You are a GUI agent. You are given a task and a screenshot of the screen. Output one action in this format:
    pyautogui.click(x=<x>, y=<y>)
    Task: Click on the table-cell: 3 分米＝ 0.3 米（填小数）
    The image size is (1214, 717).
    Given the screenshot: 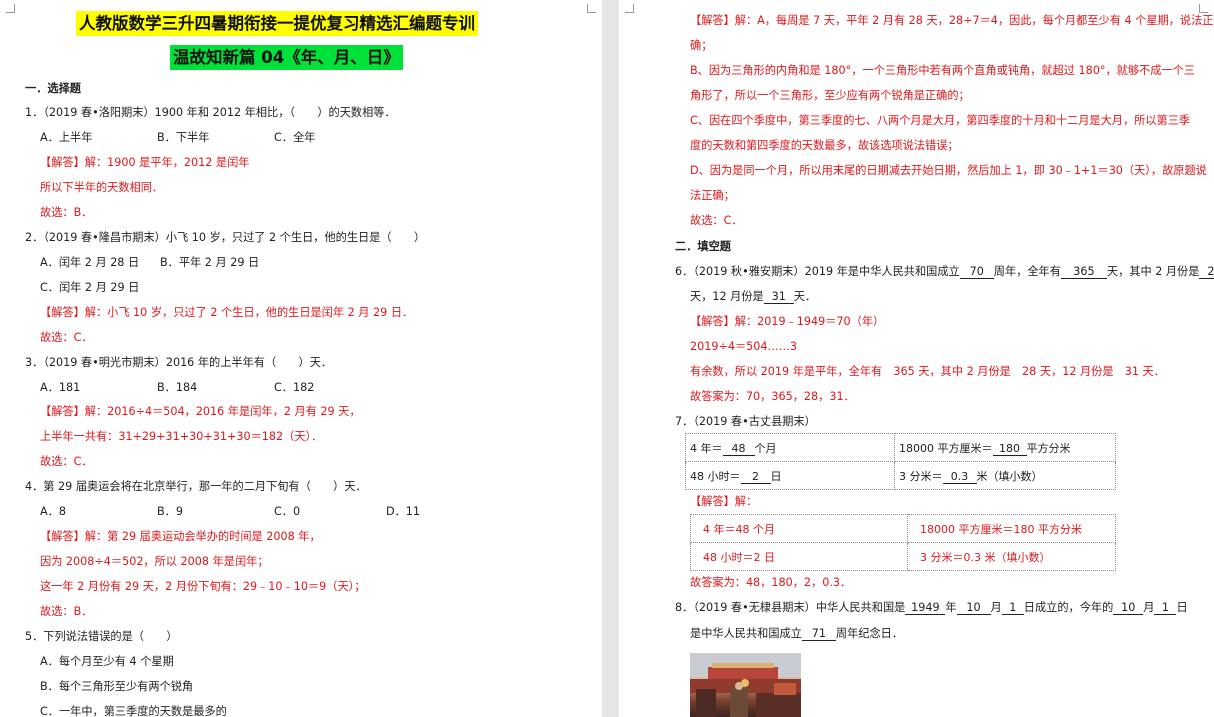 What is the action you would take?
    pyautogui.click(x=1005, y=475)
    